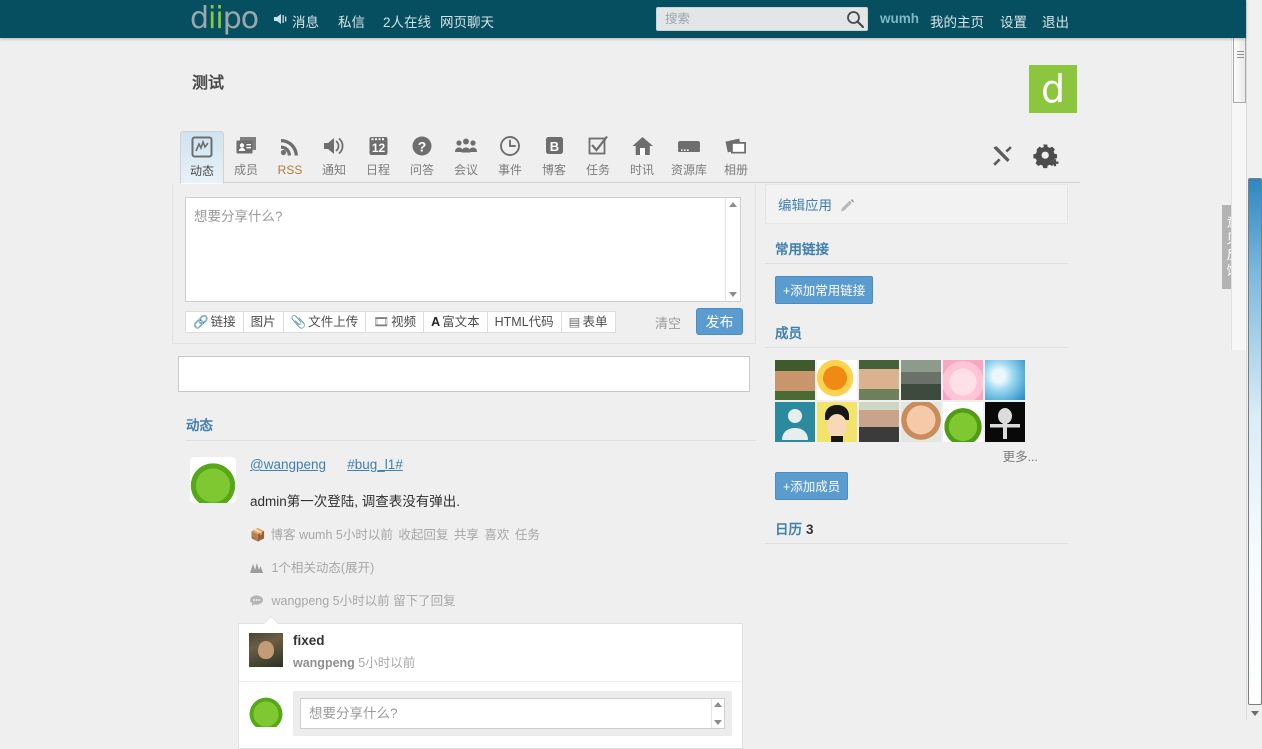 The height and width of the screenshot is (749, 1262). What do you see at coordinates (288, 464) in the screenshot?
I see `post-author-link: @wangpeng` at bounding box center [288, 464].